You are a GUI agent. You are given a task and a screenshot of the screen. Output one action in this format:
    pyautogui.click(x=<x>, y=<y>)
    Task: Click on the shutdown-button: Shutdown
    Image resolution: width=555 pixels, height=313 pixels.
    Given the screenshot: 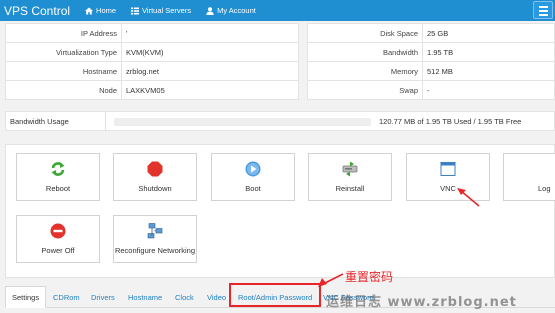 What is the action you would take?
    pyautogui.click(x=155, y=177)
    